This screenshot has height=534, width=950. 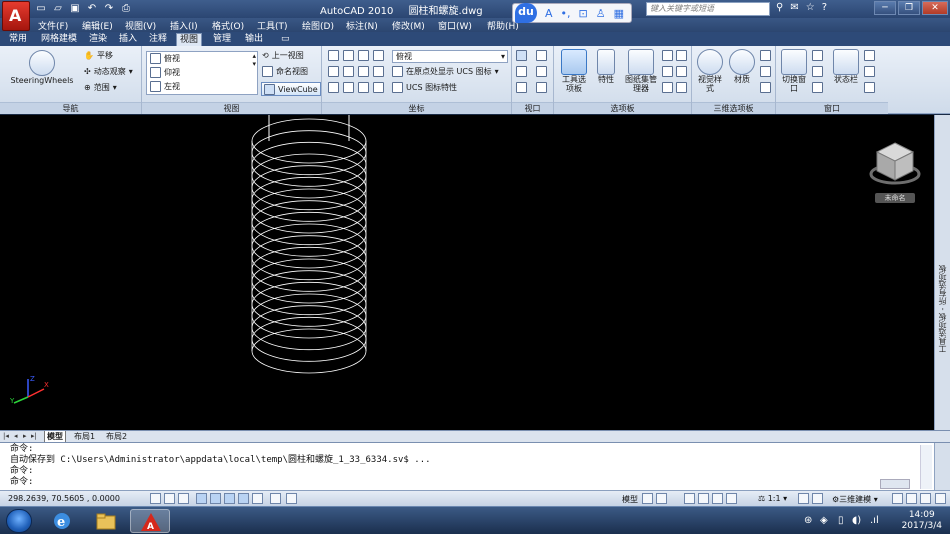 I want to click on redo-icon: ↷, so click(x=109, y=8).